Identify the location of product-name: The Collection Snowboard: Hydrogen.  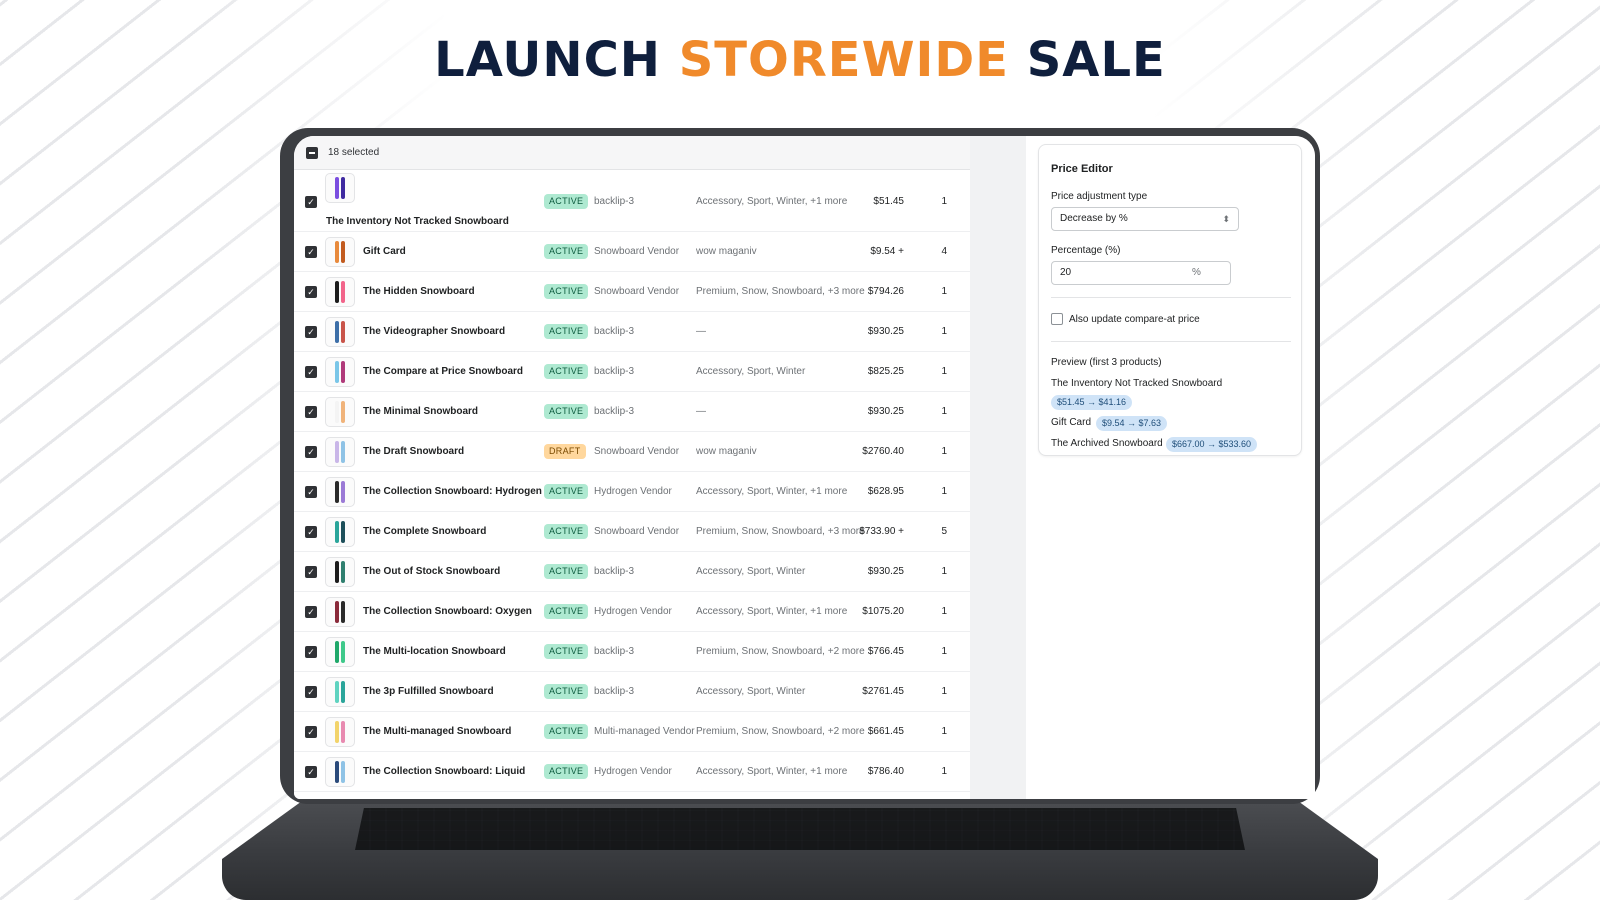
(452, 491).